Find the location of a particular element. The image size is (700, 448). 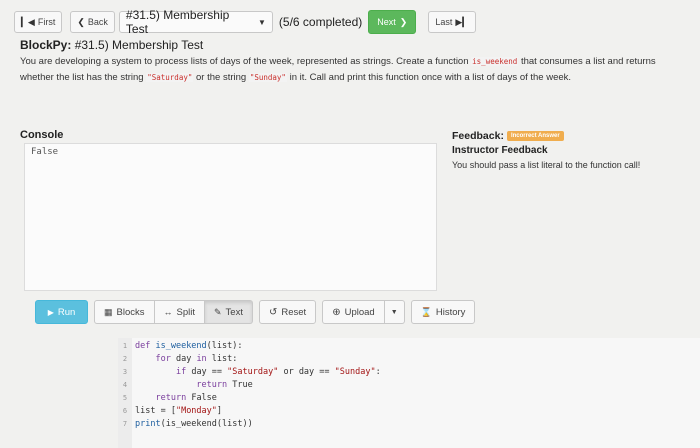

code-token: True is located at coordinates (240, 385).